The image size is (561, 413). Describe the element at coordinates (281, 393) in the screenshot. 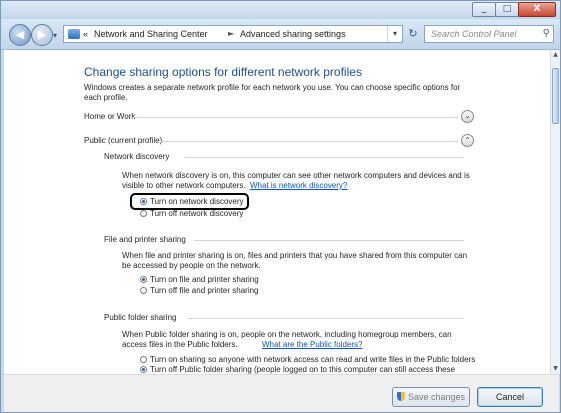

I see `dialog-footer: Save changes Cancel` at that location.